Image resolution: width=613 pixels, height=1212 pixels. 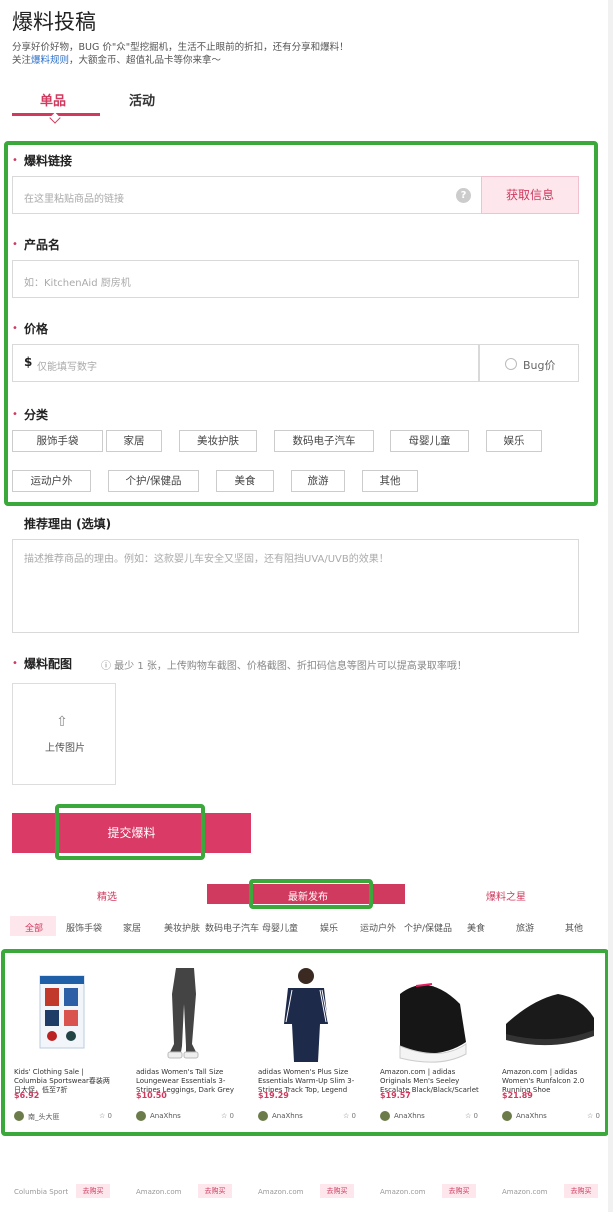 I want to click on highlight-box-submit, so click(x=130, y=832).